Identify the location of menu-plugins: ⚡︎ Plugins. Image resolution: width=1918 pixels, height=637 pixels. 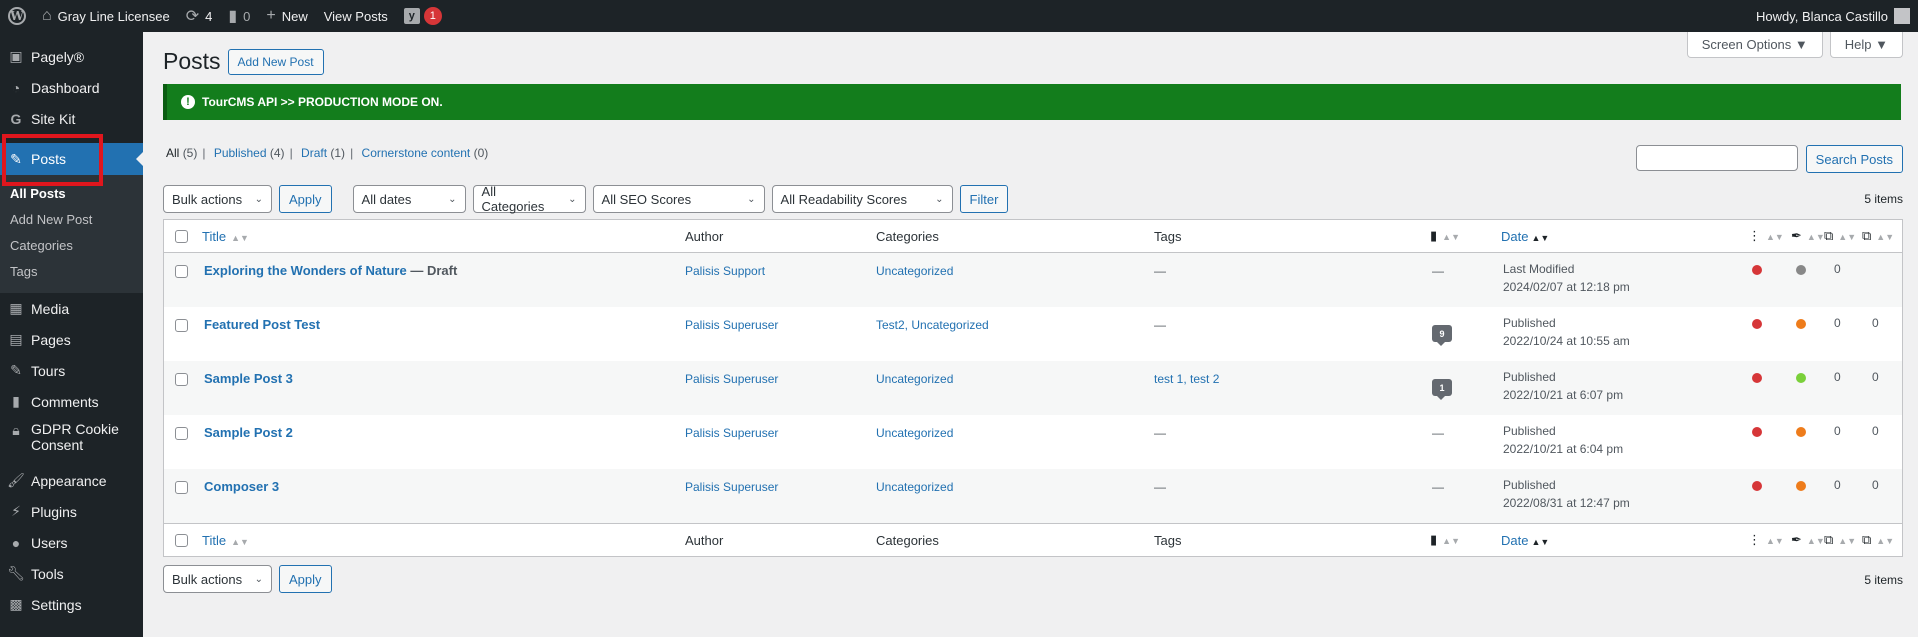
(71, 511).